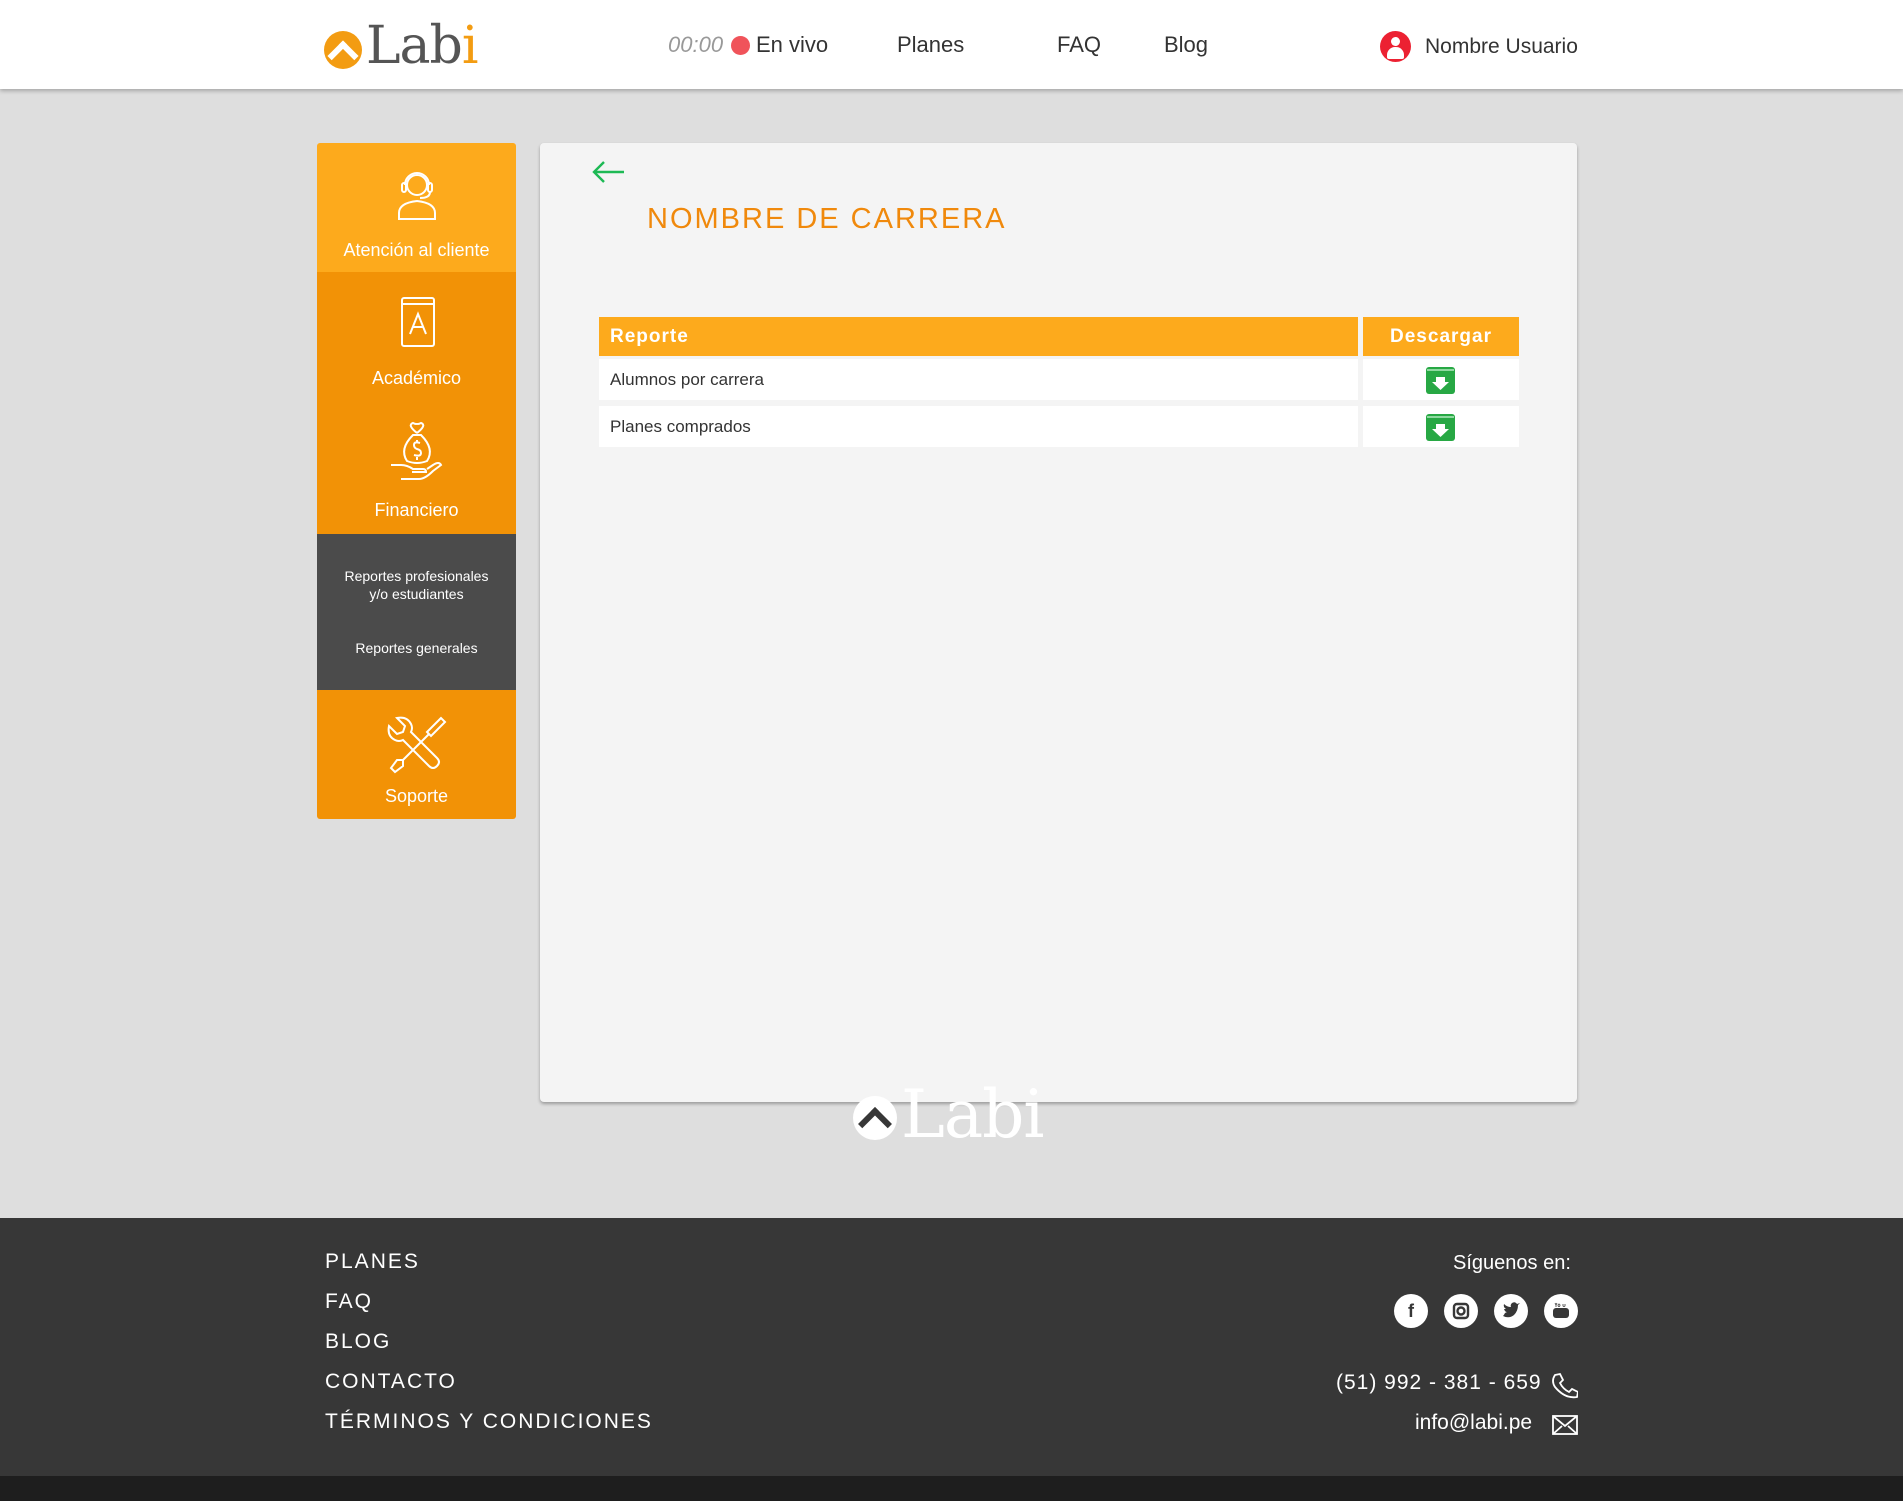 The width and height of the screenshot is (1903, 1501). Describe the element at coordinates (740, 45) in the screenshot. I see `live-dot-icon` at that location.